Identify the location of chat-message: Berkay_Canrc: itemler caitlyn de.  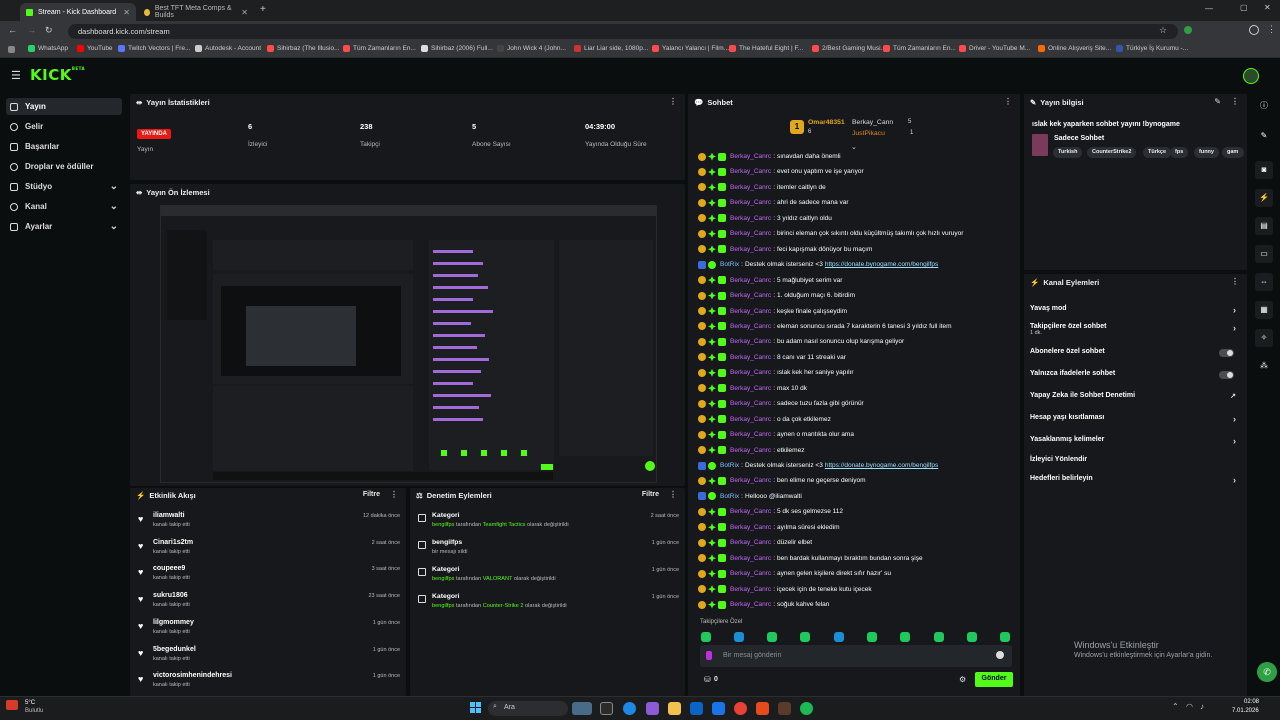
(857, 187).